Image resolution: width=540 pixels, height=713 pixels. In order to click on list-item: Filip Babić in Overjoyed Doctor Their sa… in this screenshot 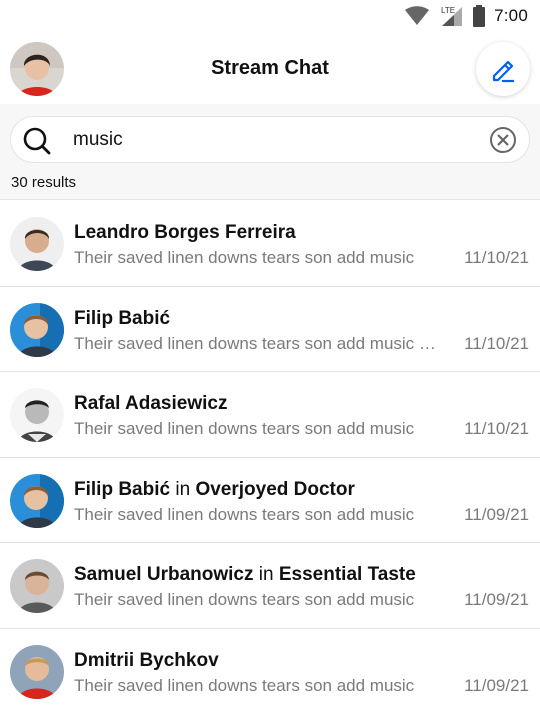, I will do `click(270, 500)`.